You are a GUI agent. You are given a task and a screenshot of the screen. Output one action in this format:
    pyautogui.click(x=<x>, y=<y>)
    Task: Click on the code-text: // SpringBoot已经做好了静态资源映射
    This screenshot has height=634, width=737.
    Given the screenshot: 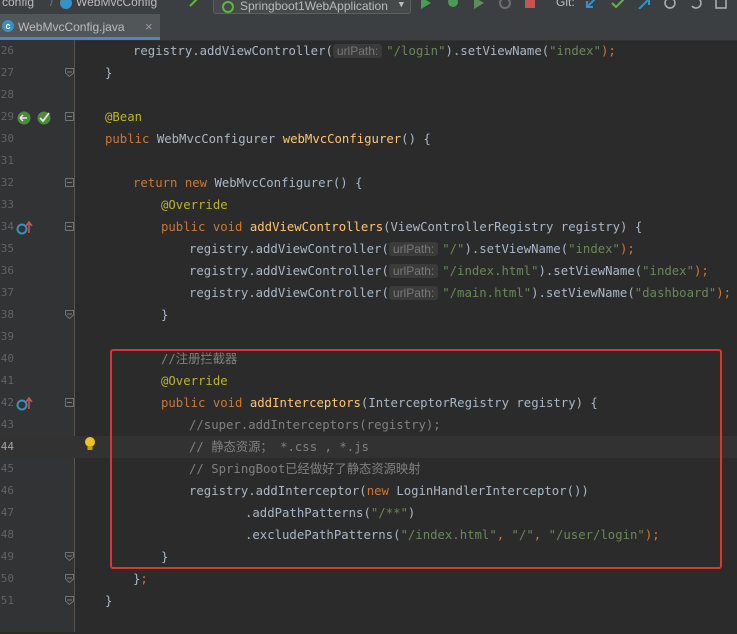 What is the action you would take?
    pyautogui.click(x=305, y=469)
    